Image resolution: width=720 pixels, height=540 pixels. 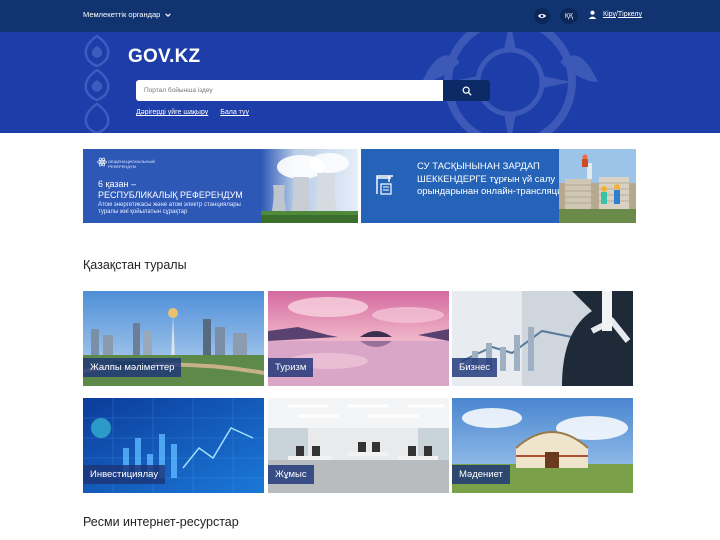 What do you see at coordinates (384, 185) in the screenshot?
I see `construction-crane-icon` at bounding box center [384, 185].